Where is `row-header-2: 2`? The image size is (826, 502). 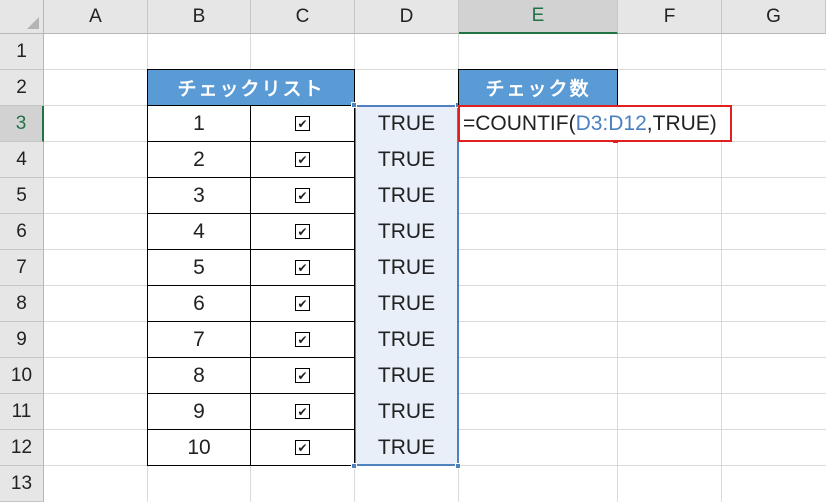 row-header-2: 2 is located at coordinates (22, 88).